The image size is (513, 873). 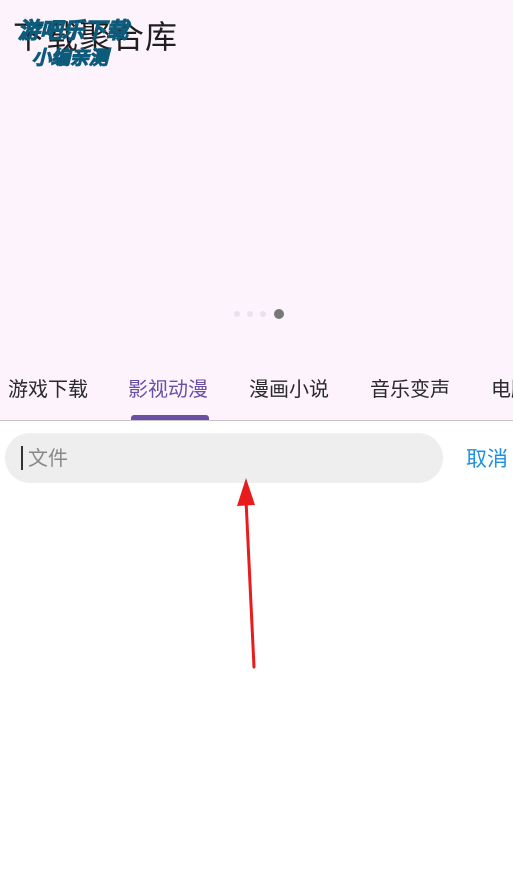 I want to click on carousel-dot-active, so click(x=279, y=314).